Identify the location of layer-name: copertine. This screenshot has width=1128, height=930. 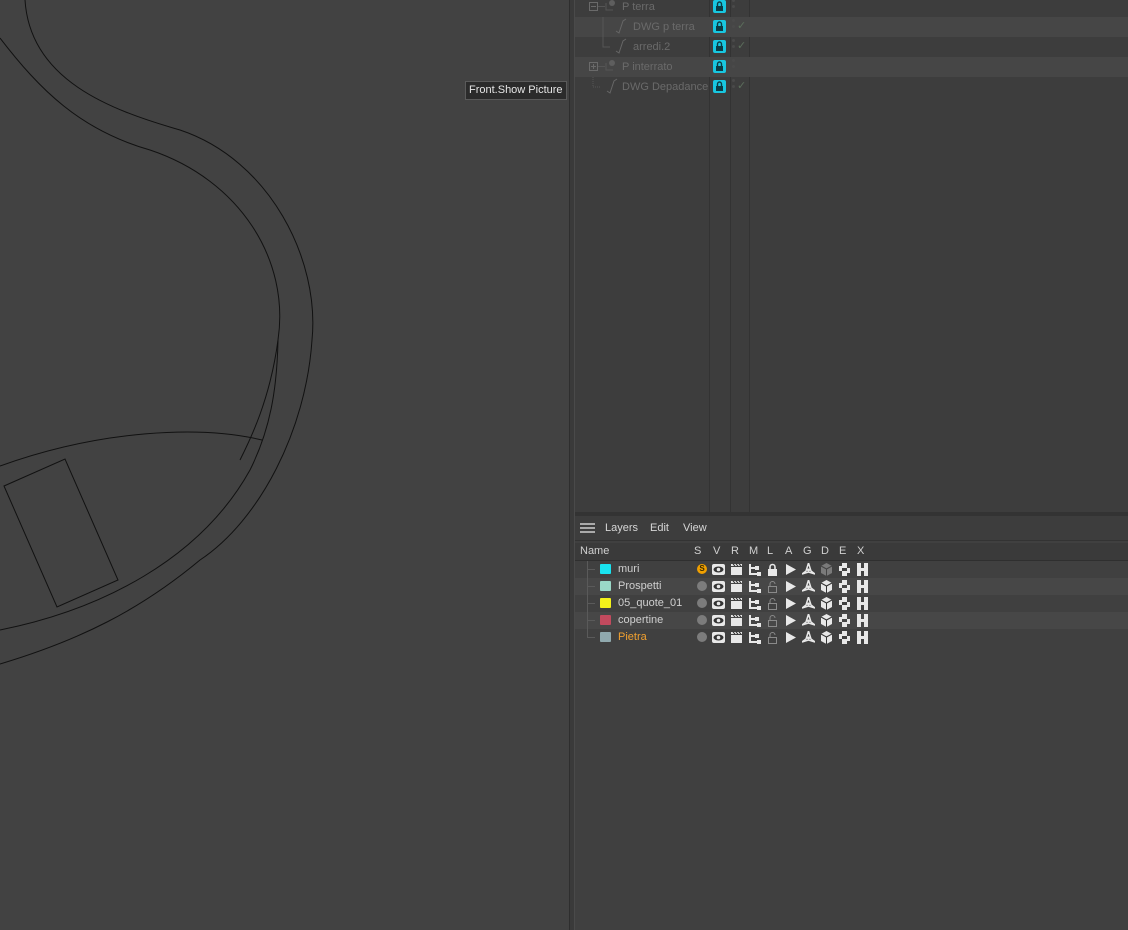
(640, 620).